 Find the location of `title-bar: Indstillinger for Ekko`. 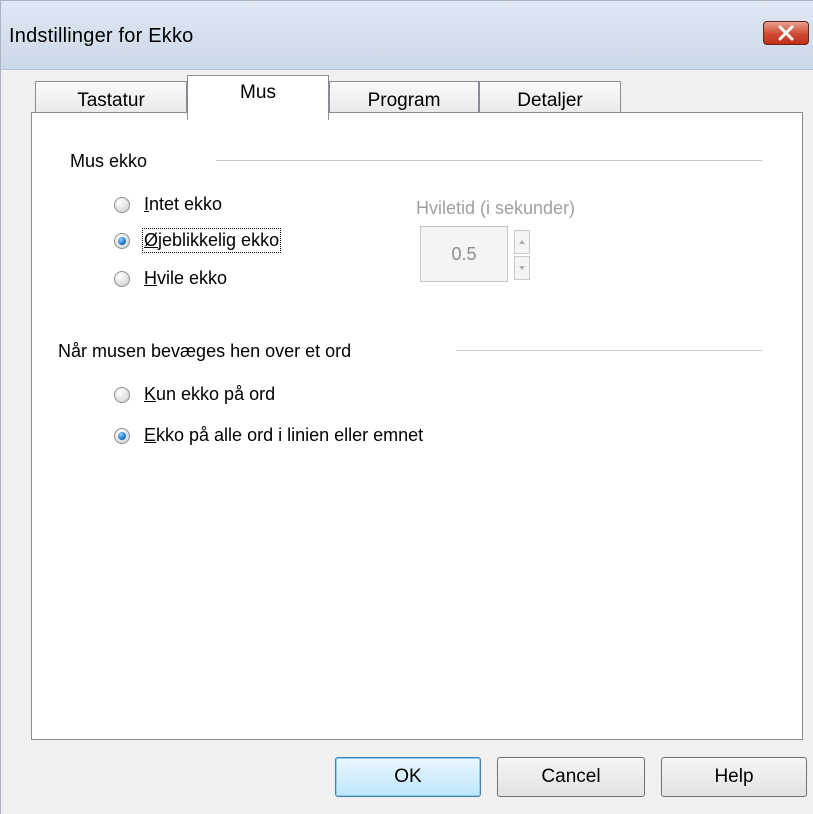

title-bar: Indstillinger for Ekko is located at coordinates (407, 35).